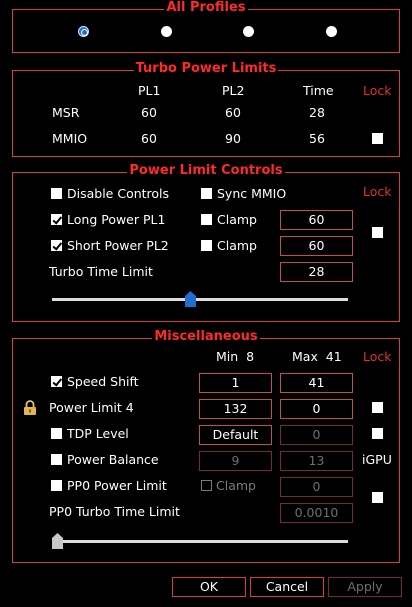 This screenshot has width=412, height=607. I want to click on pl2-clamp-label: Clamp, so click(237, 245).